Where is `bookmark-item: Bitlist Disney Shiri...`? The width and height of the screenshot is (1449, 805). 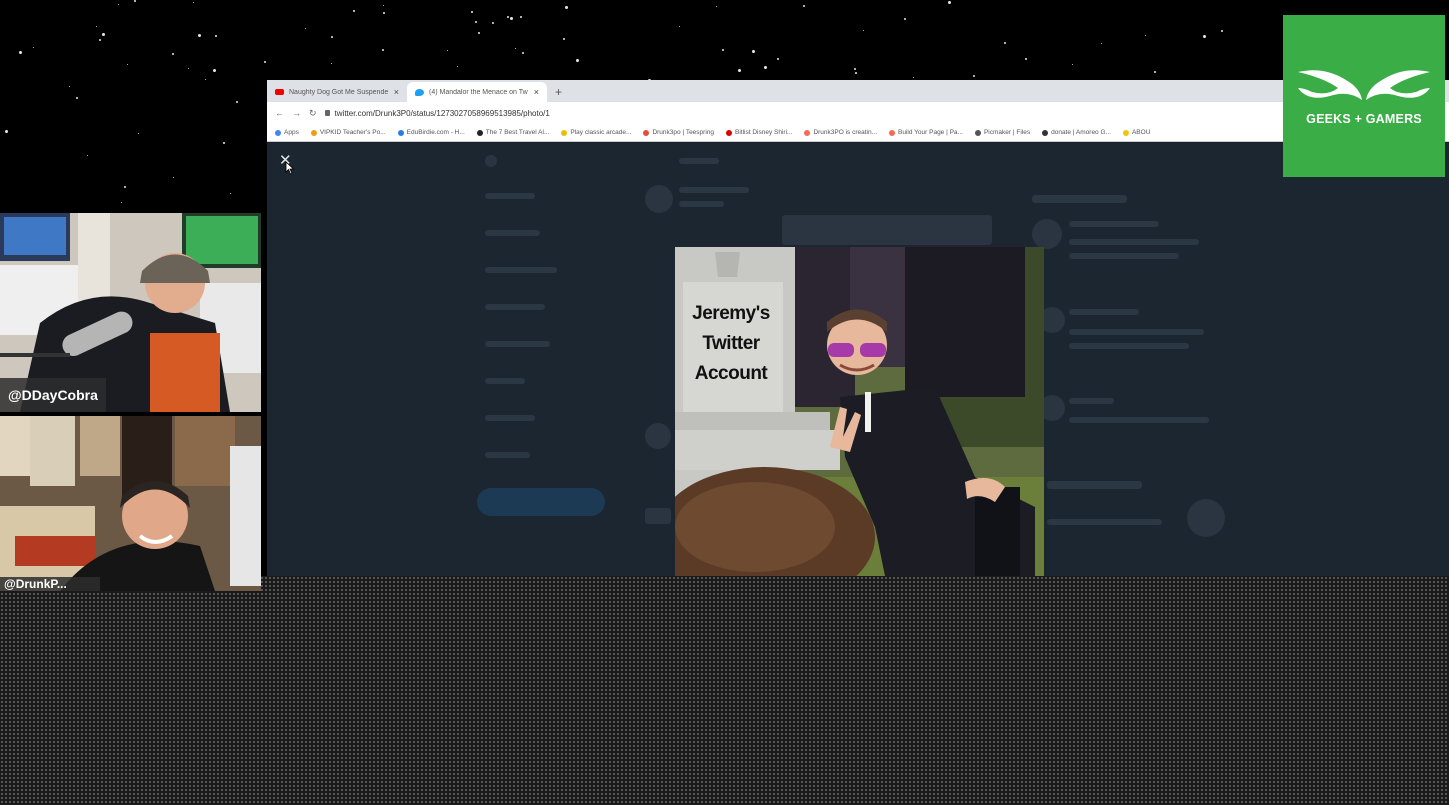 bookmark-item: Bitlist Disney Shiri... is located at coordinates (759, 132).